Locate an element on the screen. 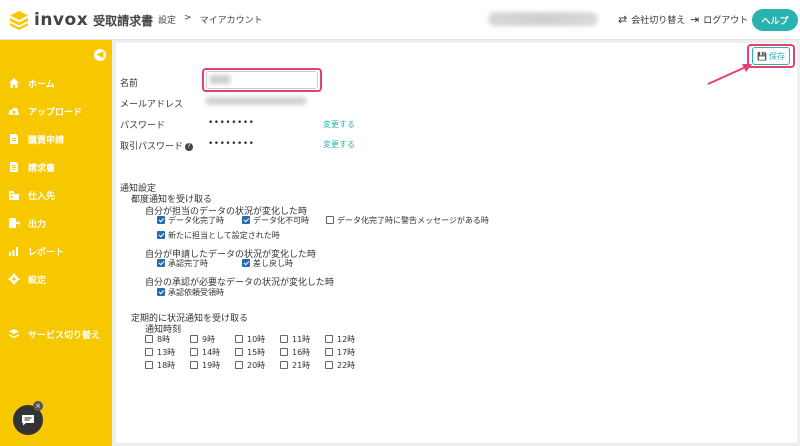 The height and width of the screenshot is (446, 800). name-label: 名前 is located at coordinates (129, 84).